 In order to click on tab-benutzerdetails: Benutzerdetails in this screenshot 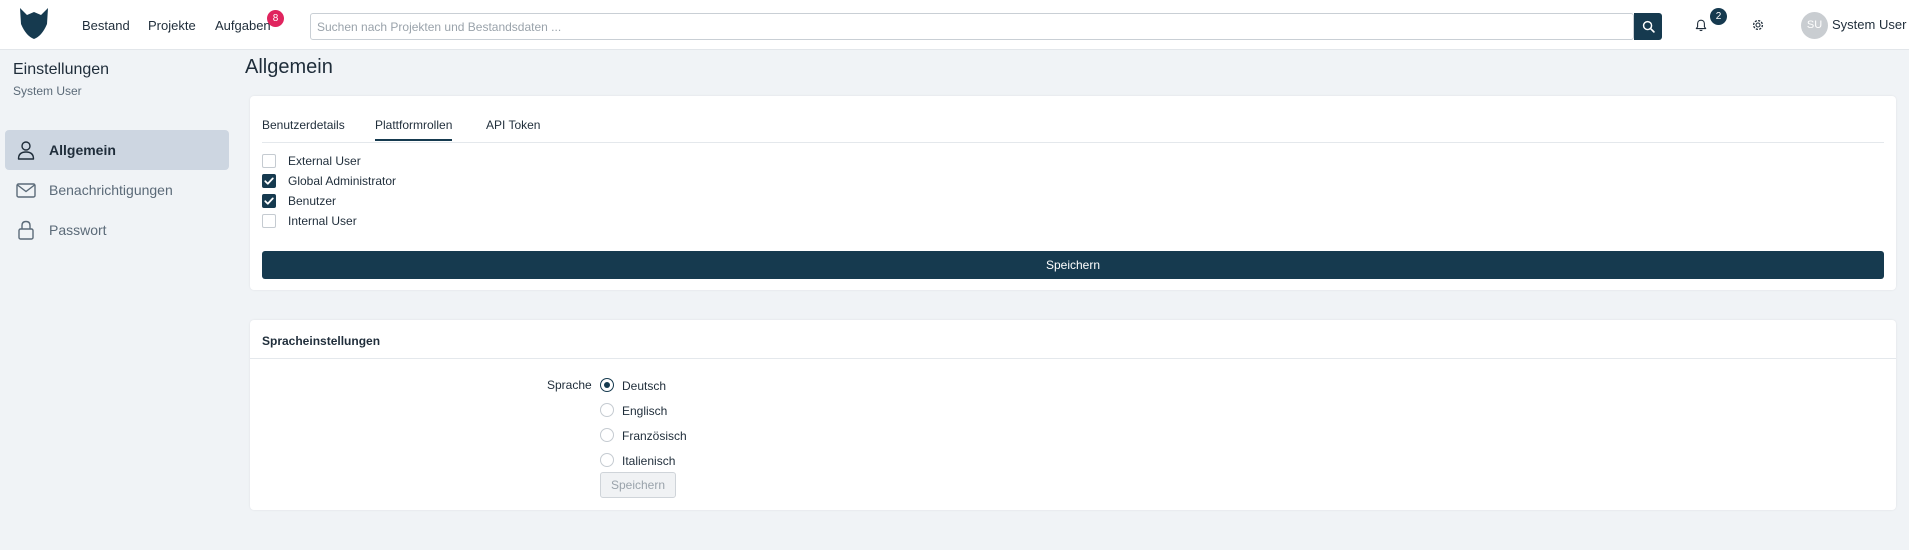, I will do `click(303, 128)`.